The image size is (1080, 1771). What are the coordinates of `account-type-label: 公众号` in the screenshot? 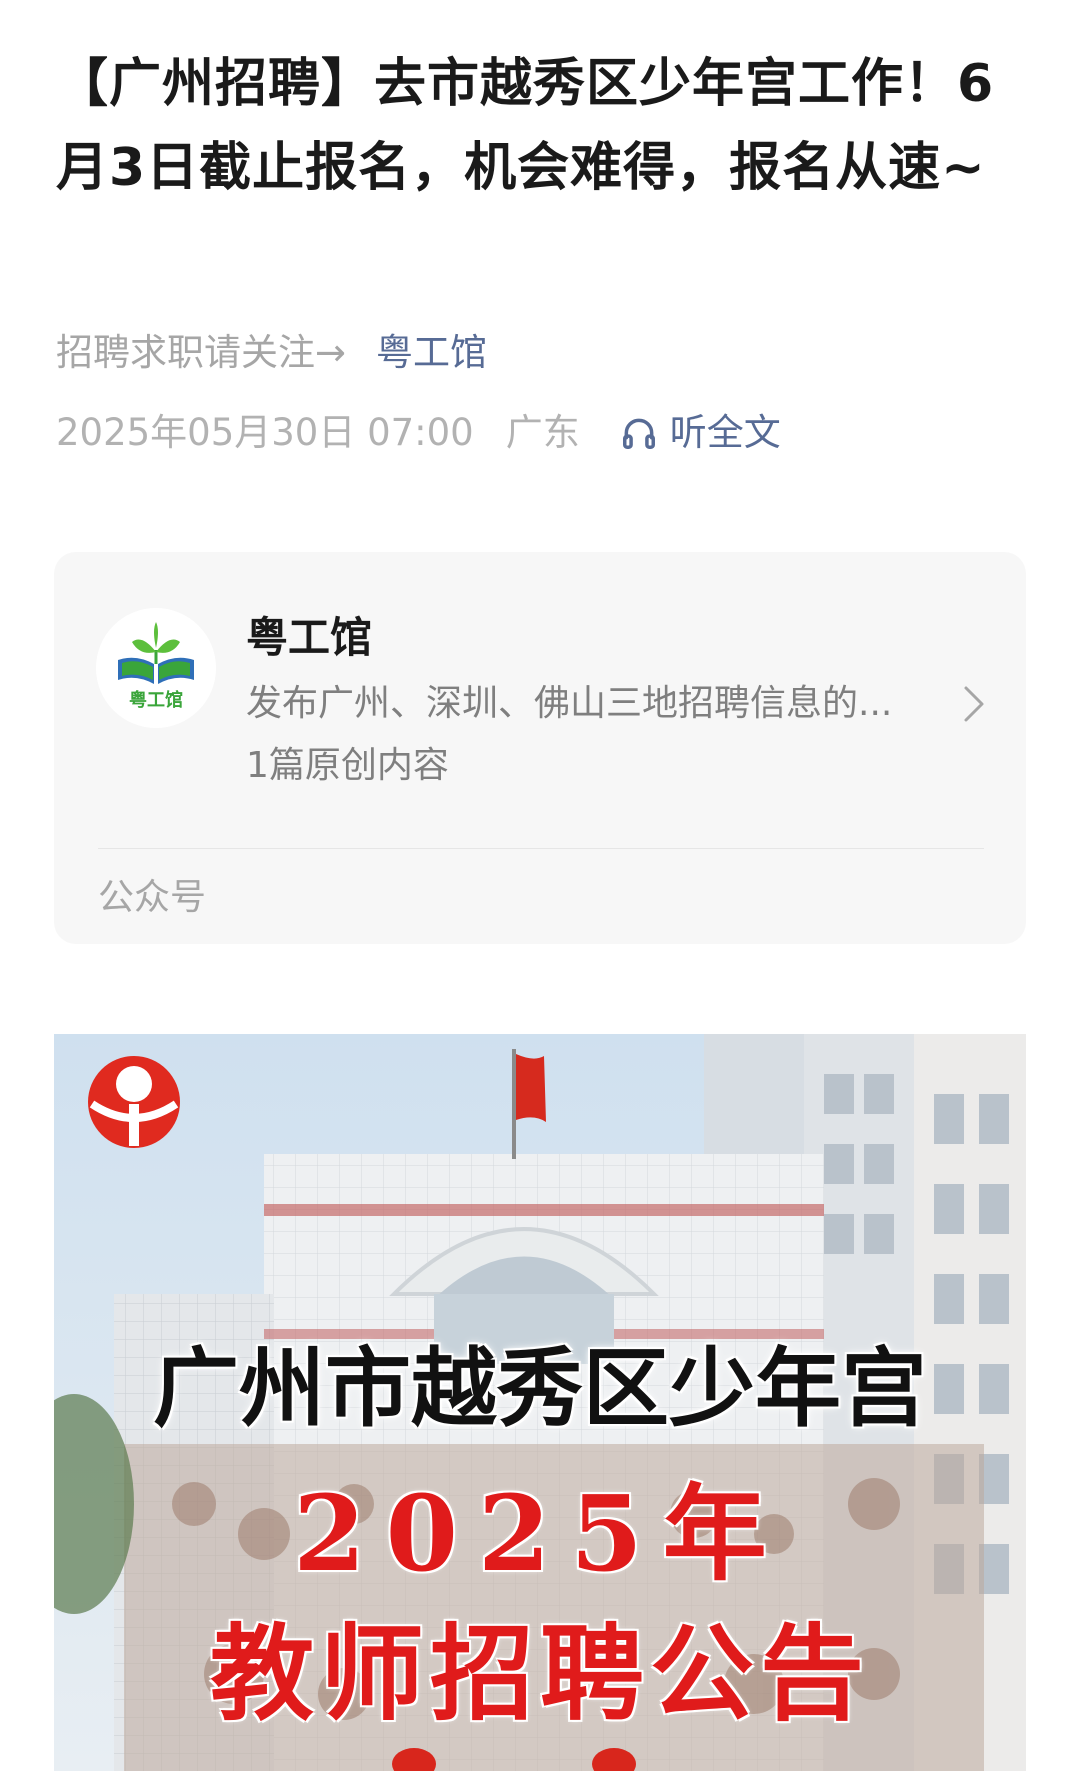 It's located at (152, 897).